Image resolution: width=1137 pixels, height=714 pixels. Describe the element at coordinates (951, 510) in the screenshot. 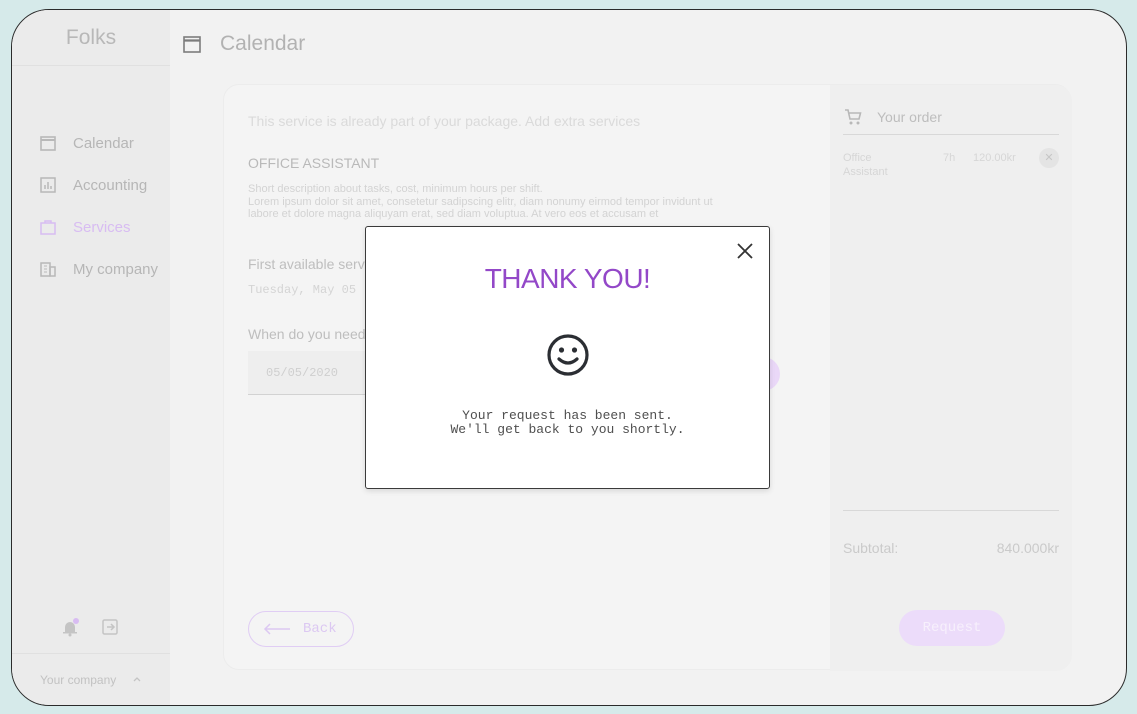

I see `order-divider` at that location.